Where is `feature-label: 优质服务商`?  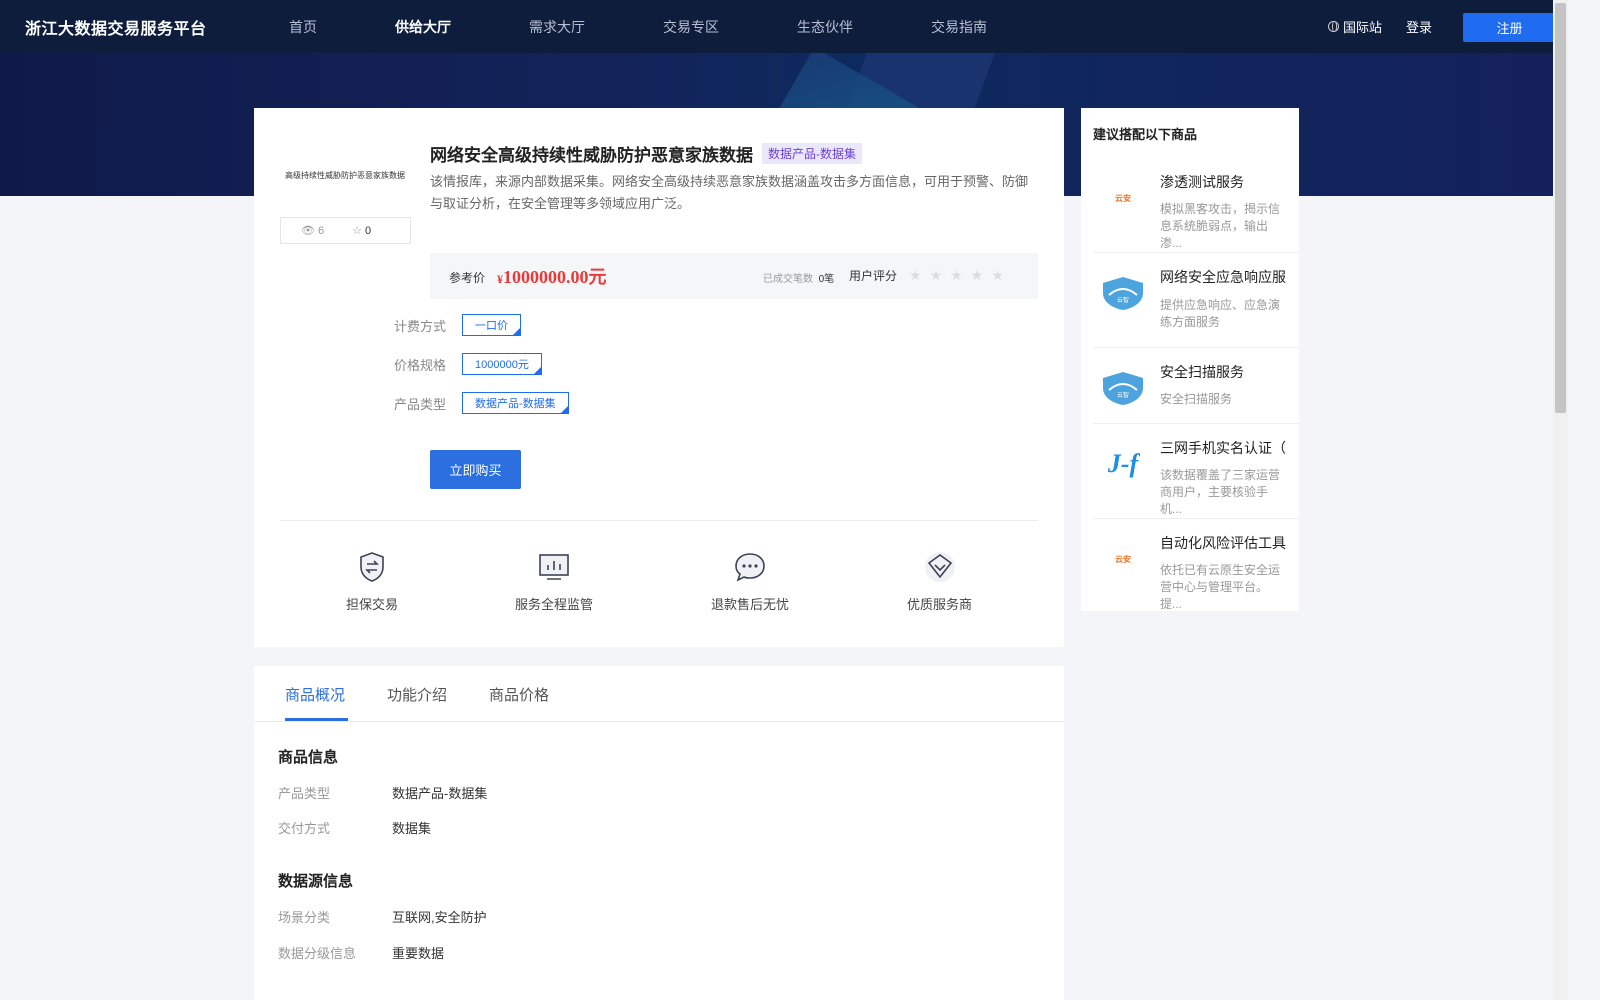 feature-label: 优质服务商 is located at coordinates (940, 604).